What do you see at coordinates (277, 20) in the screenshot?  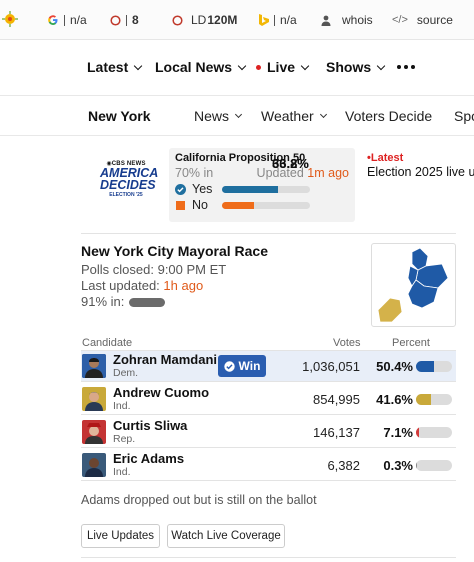 I see `seo-bing-metric: n/a` at bounding box center [277, 20].